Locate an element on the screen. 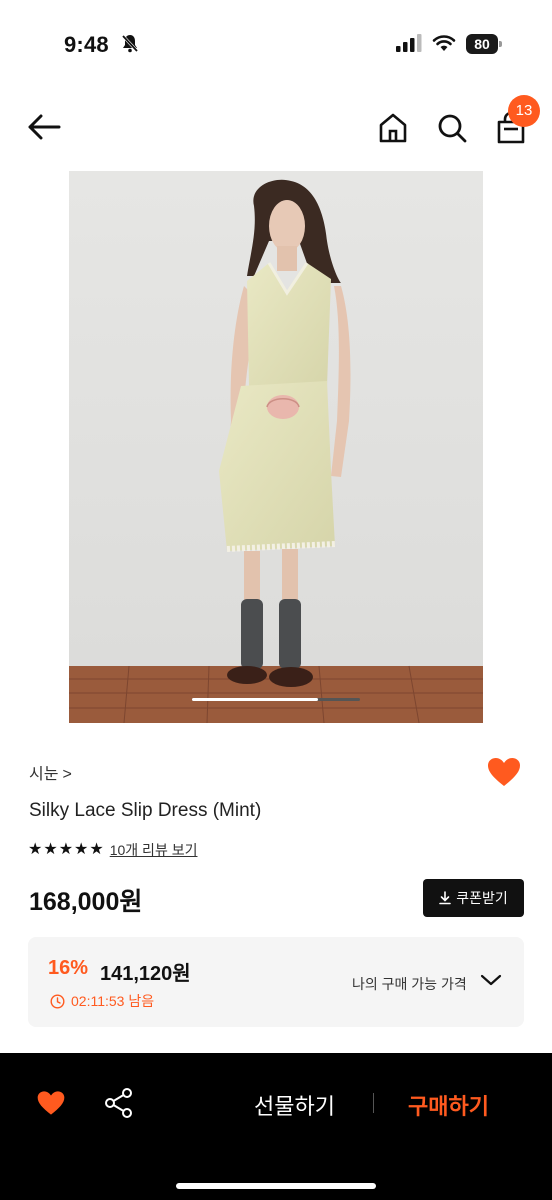  divider is located at coordinates (373, 1103).